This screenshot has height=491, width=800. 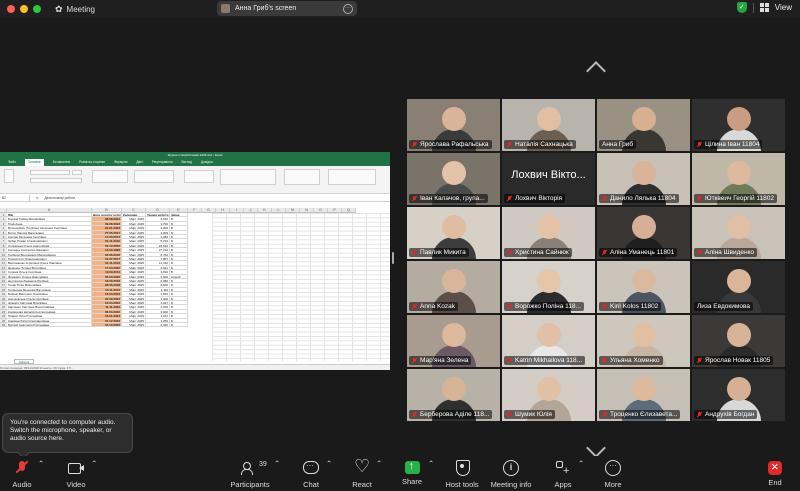 I want to click on participant-tile: Ютквеич Георгій 11802, so click(x=738, y=179).